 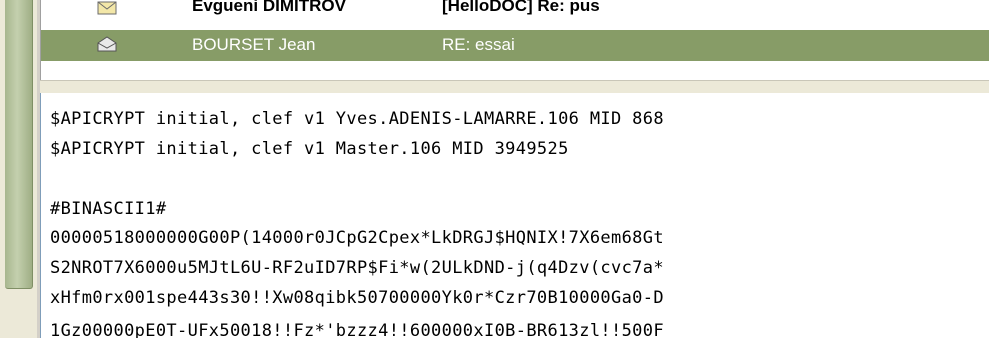 What do you see at coordinates (478, 44) in the screenshot?
I see `message-subject: RE: essai` at bounding box center [478, 44].